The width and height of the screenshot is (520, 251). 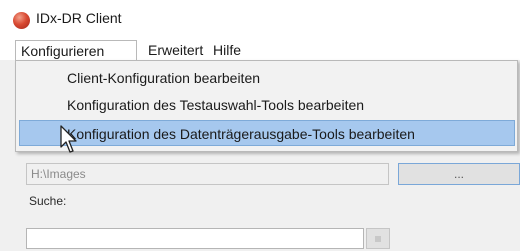 I want to click on title-bar: IDx-DR Client, so click(x=260, y=18).